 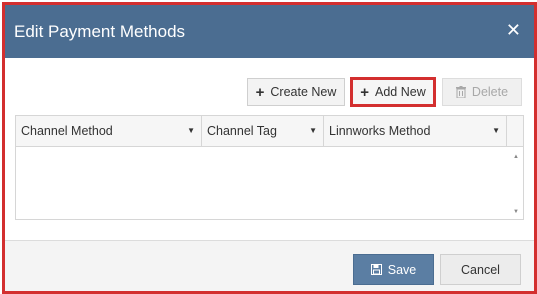 I want to click on add-new-button: + Add New, so click(x=393, y=92).